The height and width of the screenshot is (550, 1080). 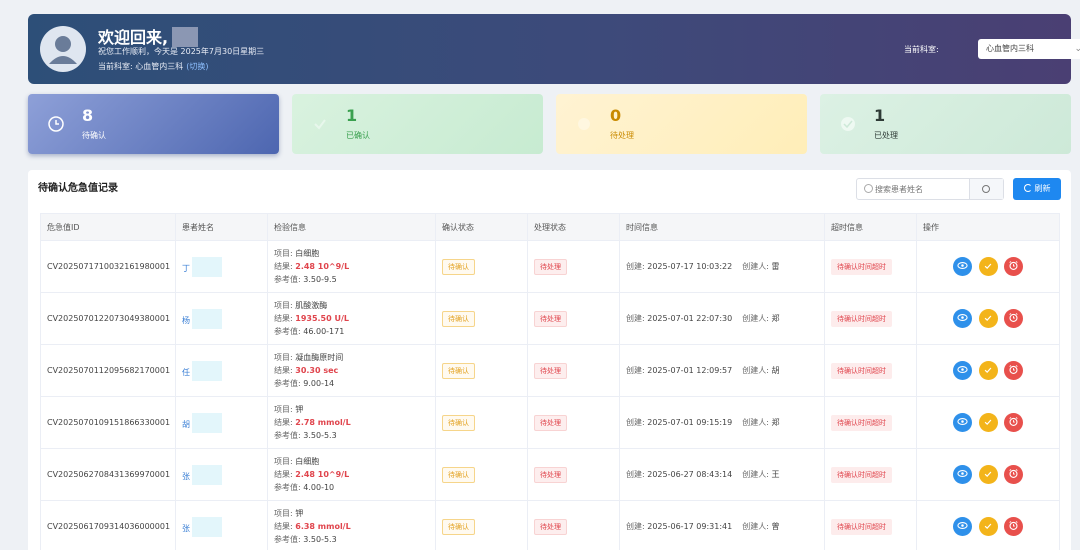 I want to click on patient-name: 杨, so click(x=221, y=318).